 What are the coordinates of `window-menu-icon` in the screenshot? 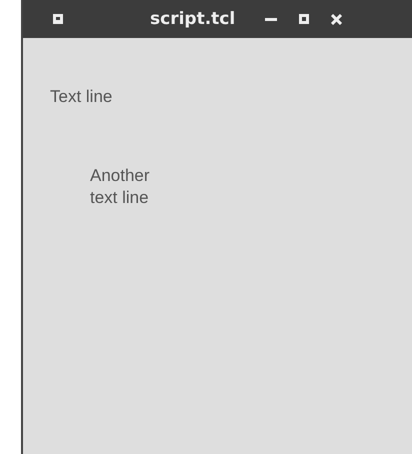 It's located at (58, 19).